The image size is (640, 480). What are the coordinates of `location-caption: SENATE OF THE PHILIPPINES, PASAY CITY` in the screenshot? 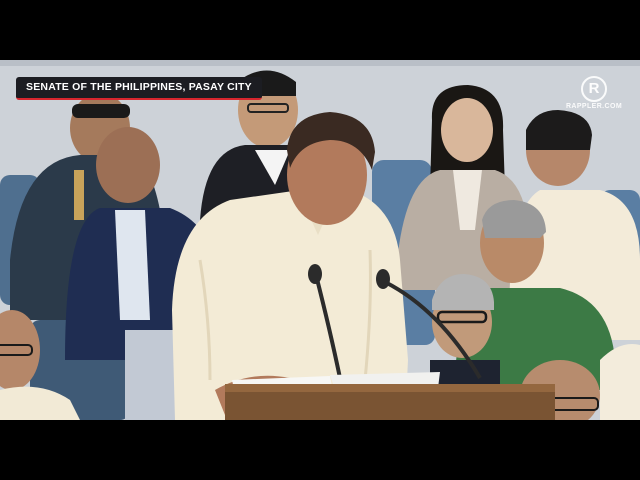 It's located at (139, 88).